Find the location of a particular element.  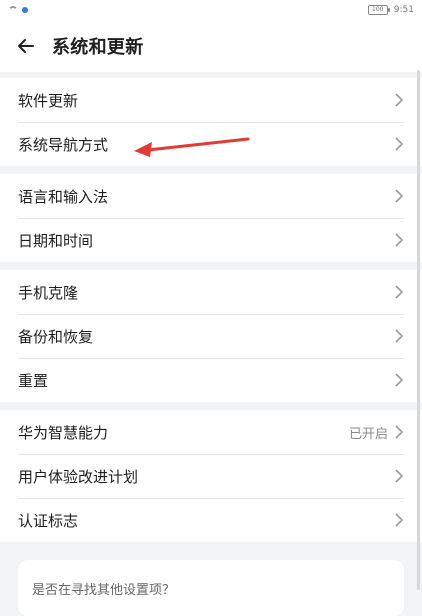

search-suggestion-text: 是否在寻找其他设置项？ is located at coordinates (104, 590).